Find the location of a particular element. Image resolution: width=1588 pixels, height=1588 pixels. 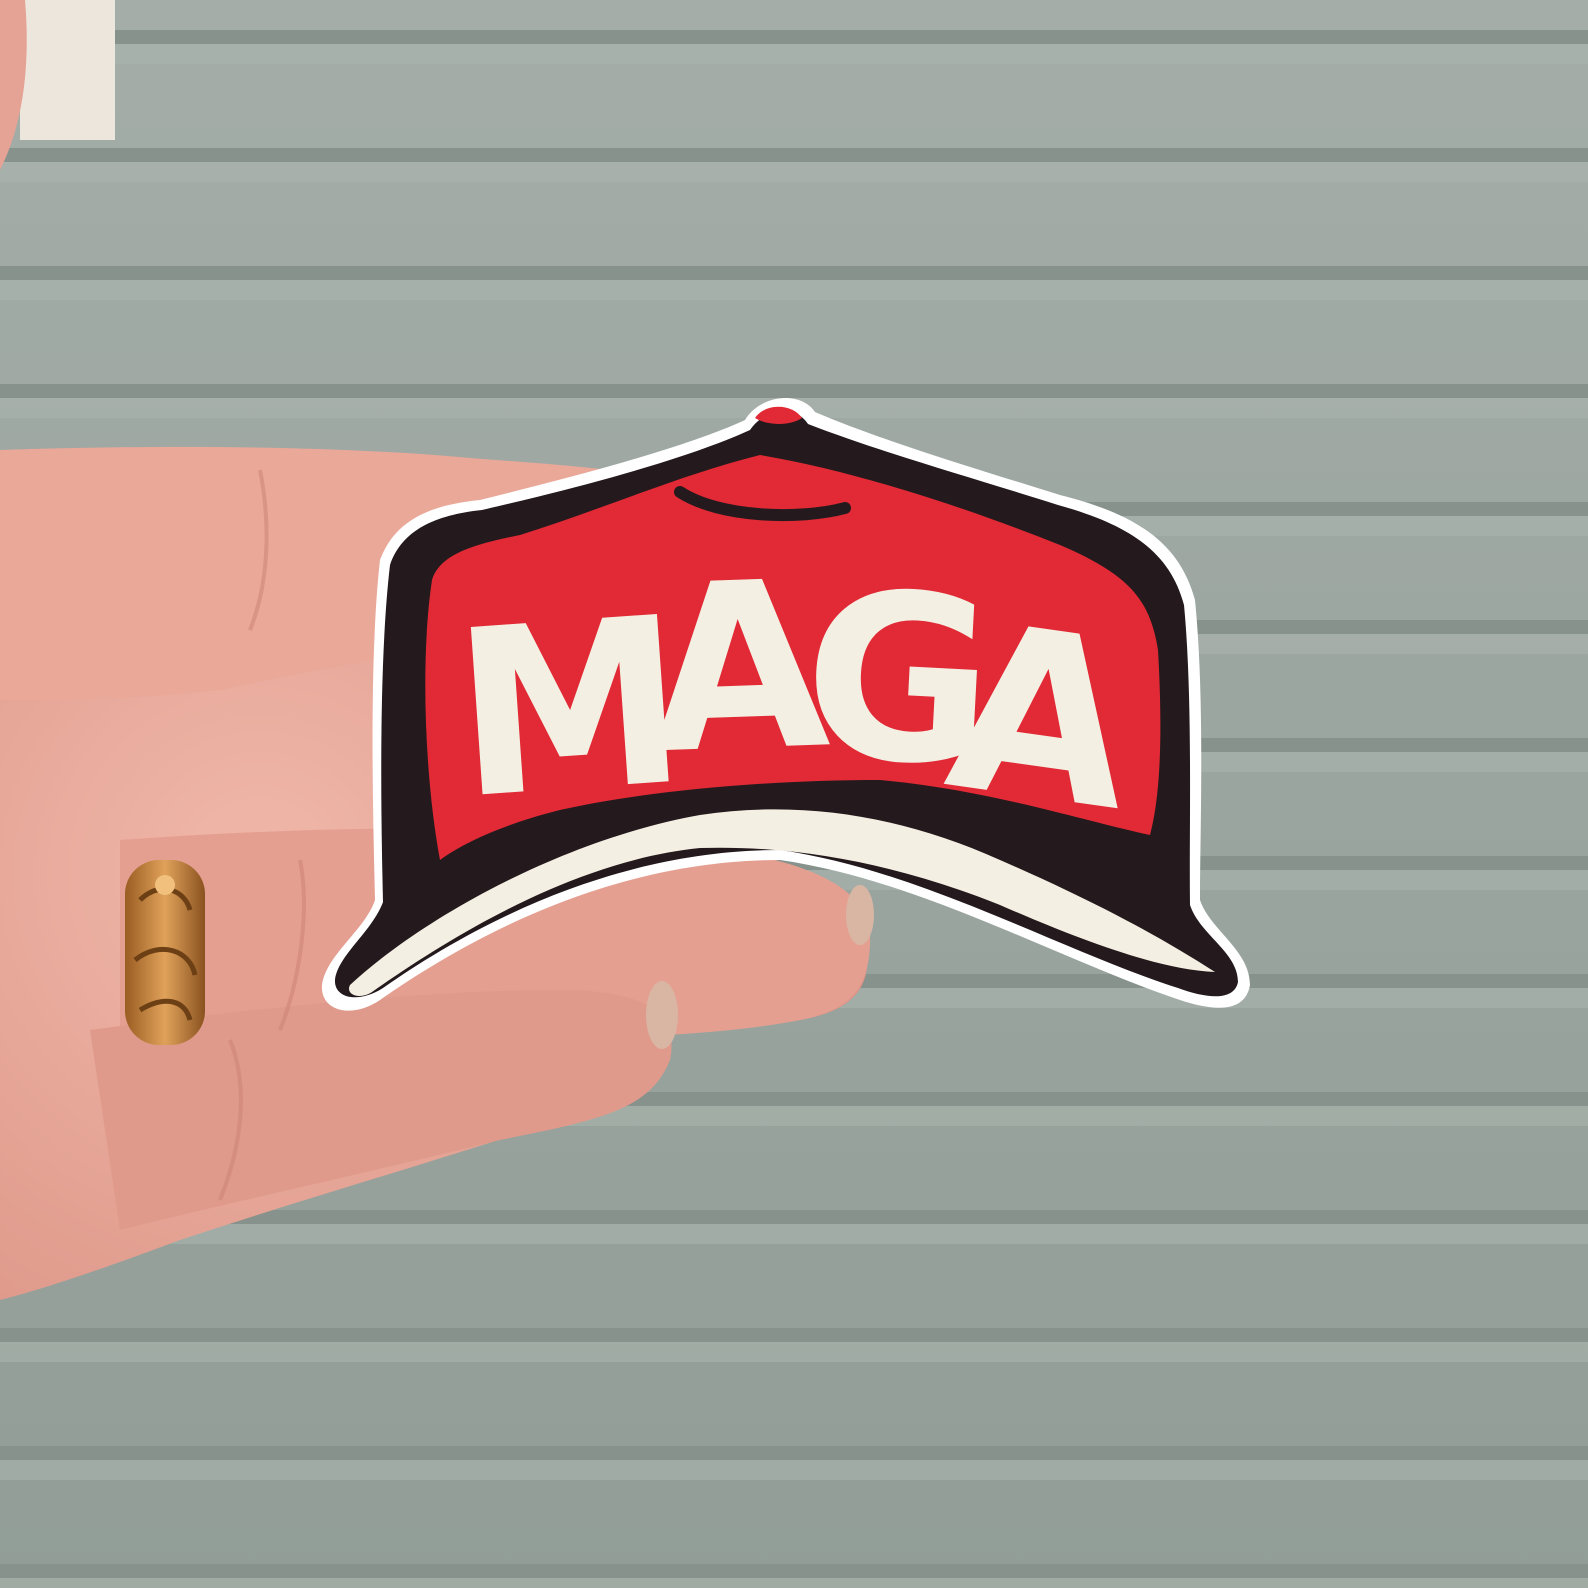

sticker-letter-a2: A is located at coordinates (1041, 718).